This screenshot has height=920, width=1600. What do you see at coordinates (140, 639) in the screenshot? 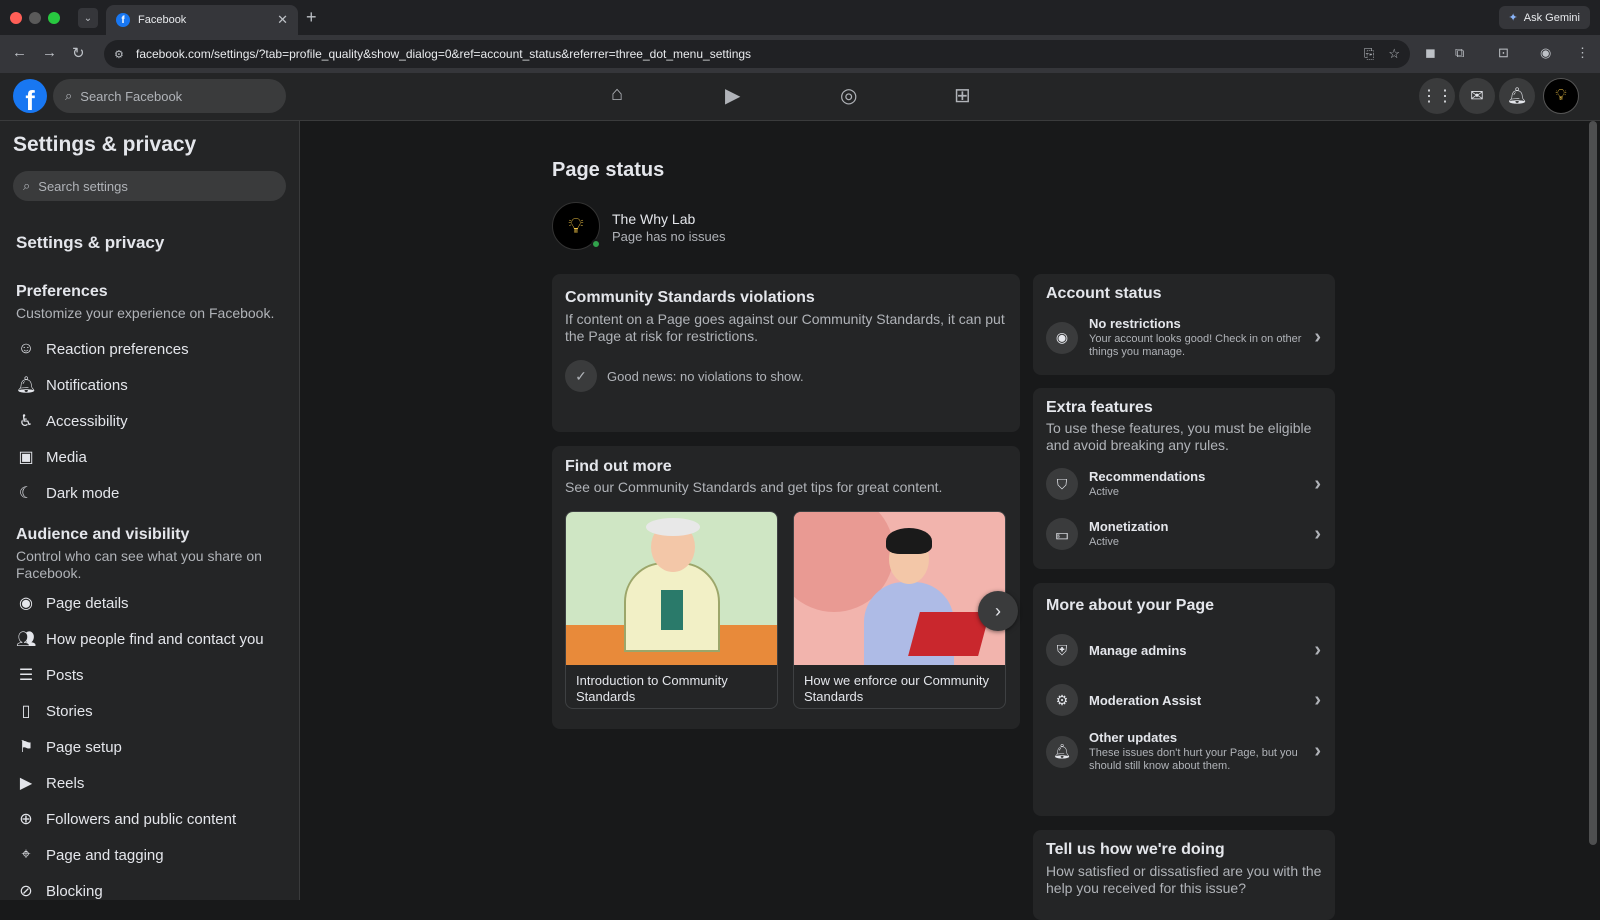
I see `sidebar-item-find-contact: 👥︎ How people find and contact you` at bounding box center [140, 639].